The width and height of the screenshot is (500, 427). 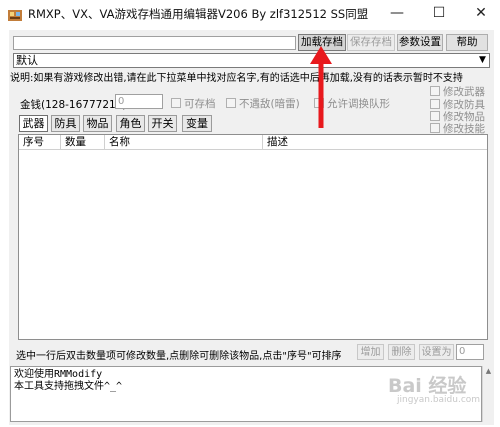 I want to click on game-select: 默认, so click(x=251, y=60).